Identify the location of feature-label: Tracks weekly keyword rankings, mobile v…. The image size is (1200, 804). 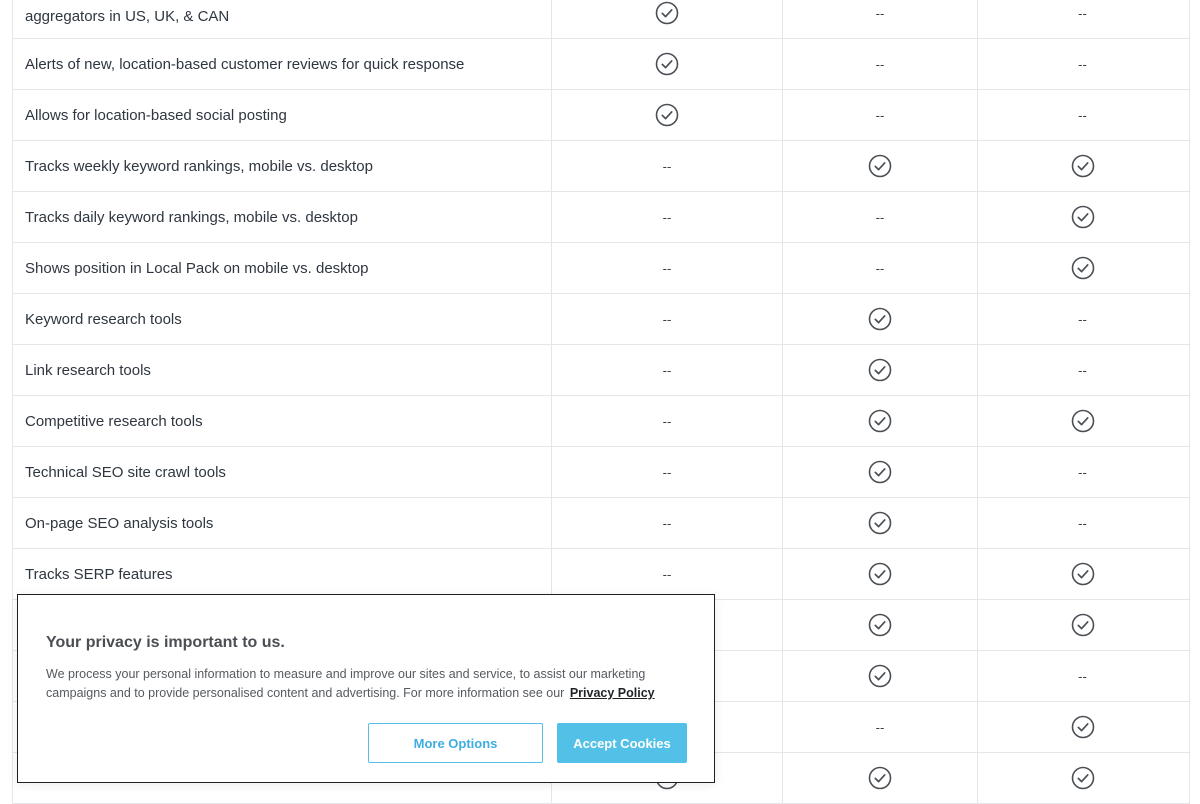
(282, 166).